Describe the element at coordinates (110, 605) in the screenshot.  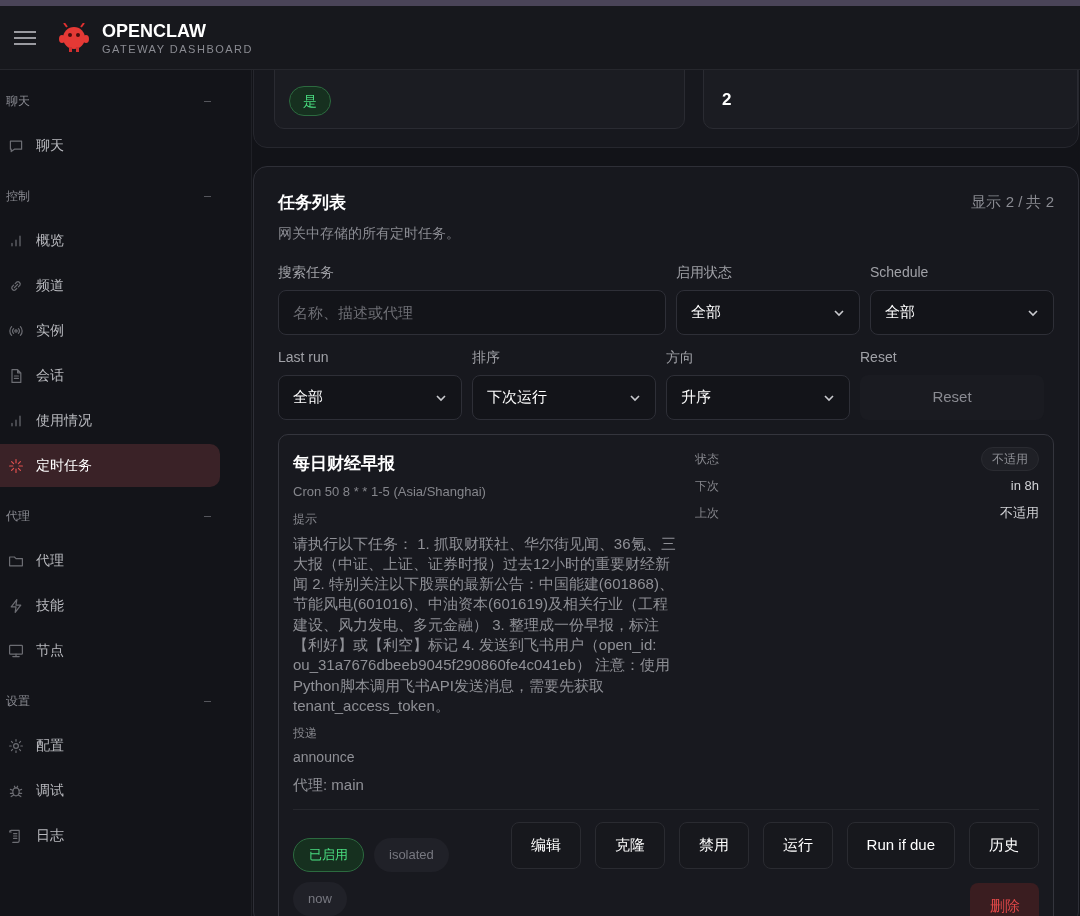
I see `nav-item: 技能` at that location.